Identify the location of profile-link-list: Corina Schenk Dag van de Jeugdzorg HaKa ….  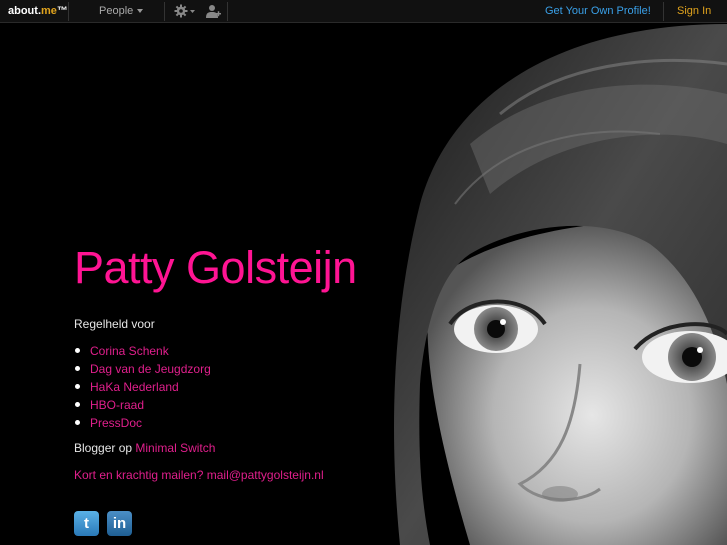
(142, 387).